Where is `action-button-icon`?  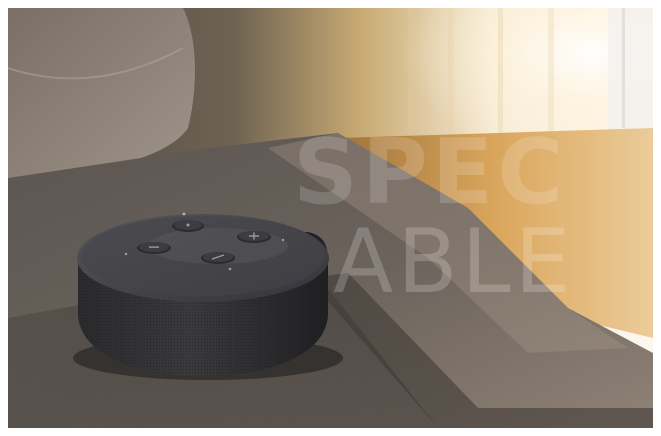 action-button-icon is located at coordinates (188, 226).